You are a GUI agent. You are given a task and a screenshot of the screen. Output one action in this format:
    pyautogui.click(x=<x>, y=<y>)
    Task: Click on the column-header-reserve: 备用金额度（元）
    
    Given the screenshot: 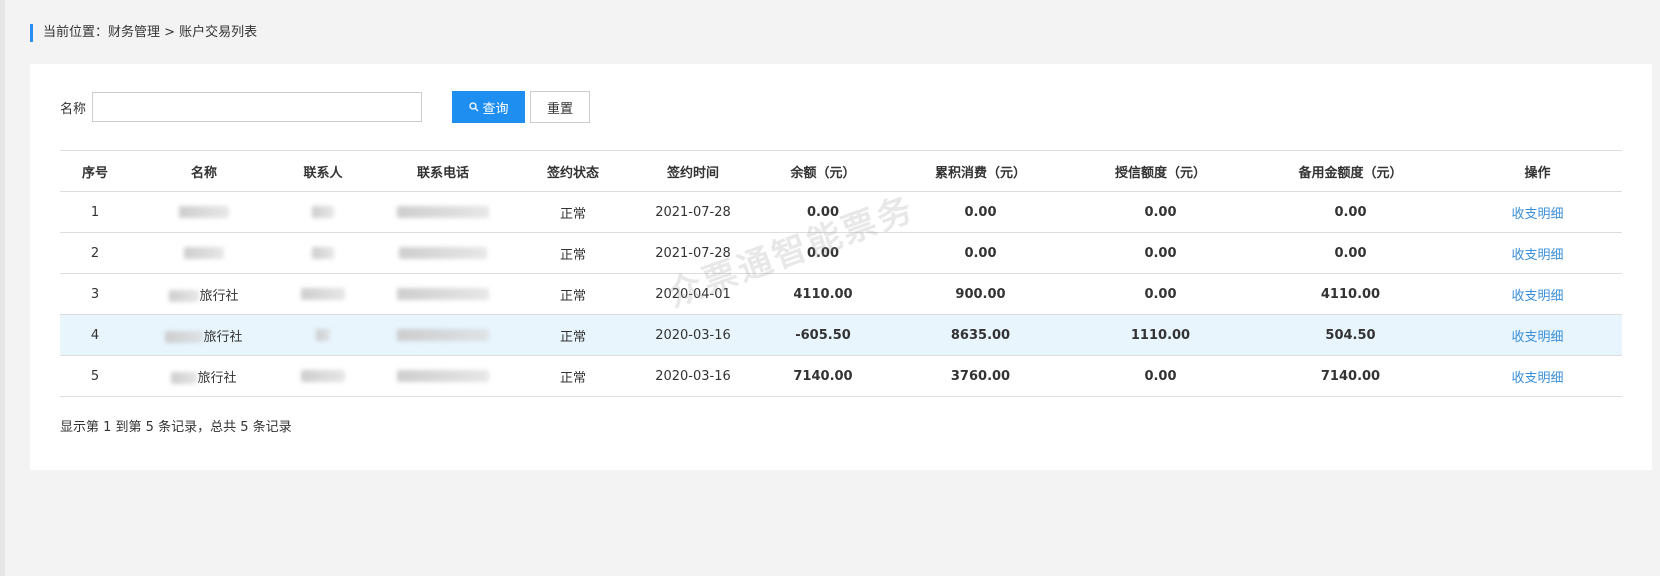 What is the action you would take?
    pyautogui.click(x=1350, y=171)
    